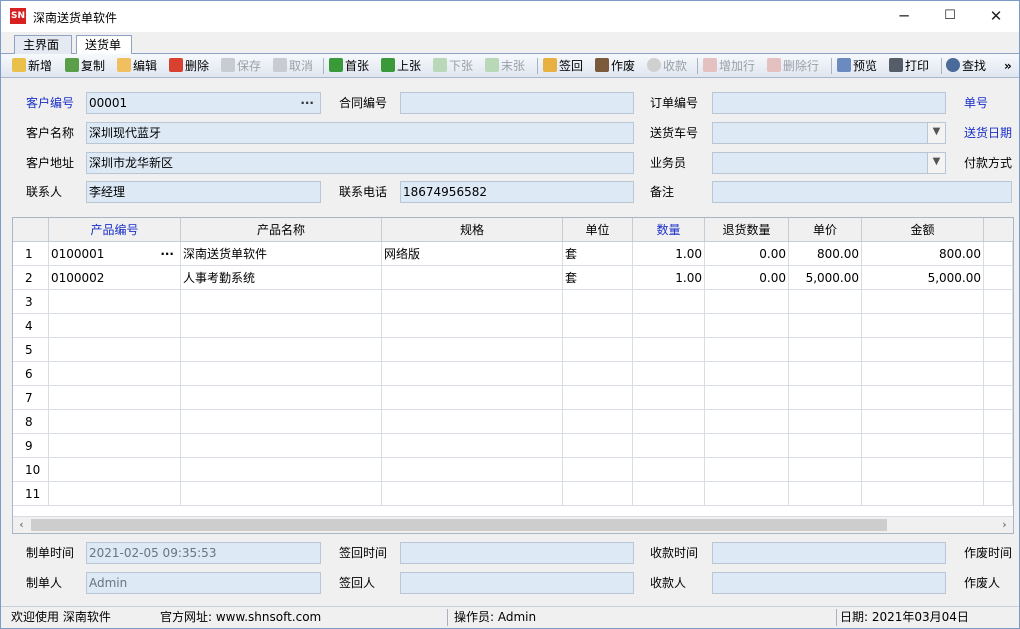 Image resolution: width=1020 pixels, height=629 pixels. Describe the element at coordinates (829, 103) in the screenshot. I see `order-no-field` at that location.